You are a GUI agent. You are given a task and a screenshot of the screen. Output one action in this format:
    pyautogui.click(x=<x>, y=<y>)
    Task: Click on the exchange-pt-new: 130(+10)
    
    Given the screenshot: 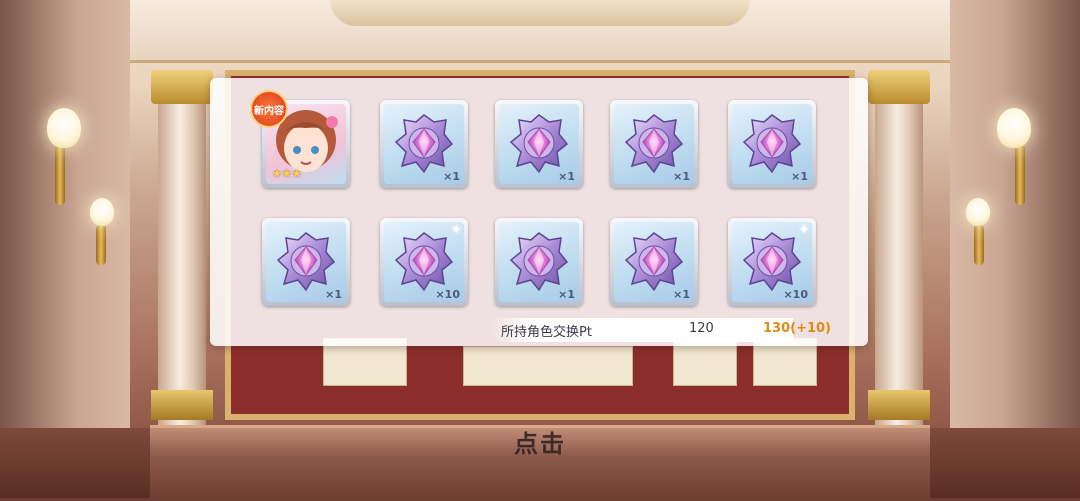 What is the action you would take?
    pyautogui.click(x=797, y=328)
    